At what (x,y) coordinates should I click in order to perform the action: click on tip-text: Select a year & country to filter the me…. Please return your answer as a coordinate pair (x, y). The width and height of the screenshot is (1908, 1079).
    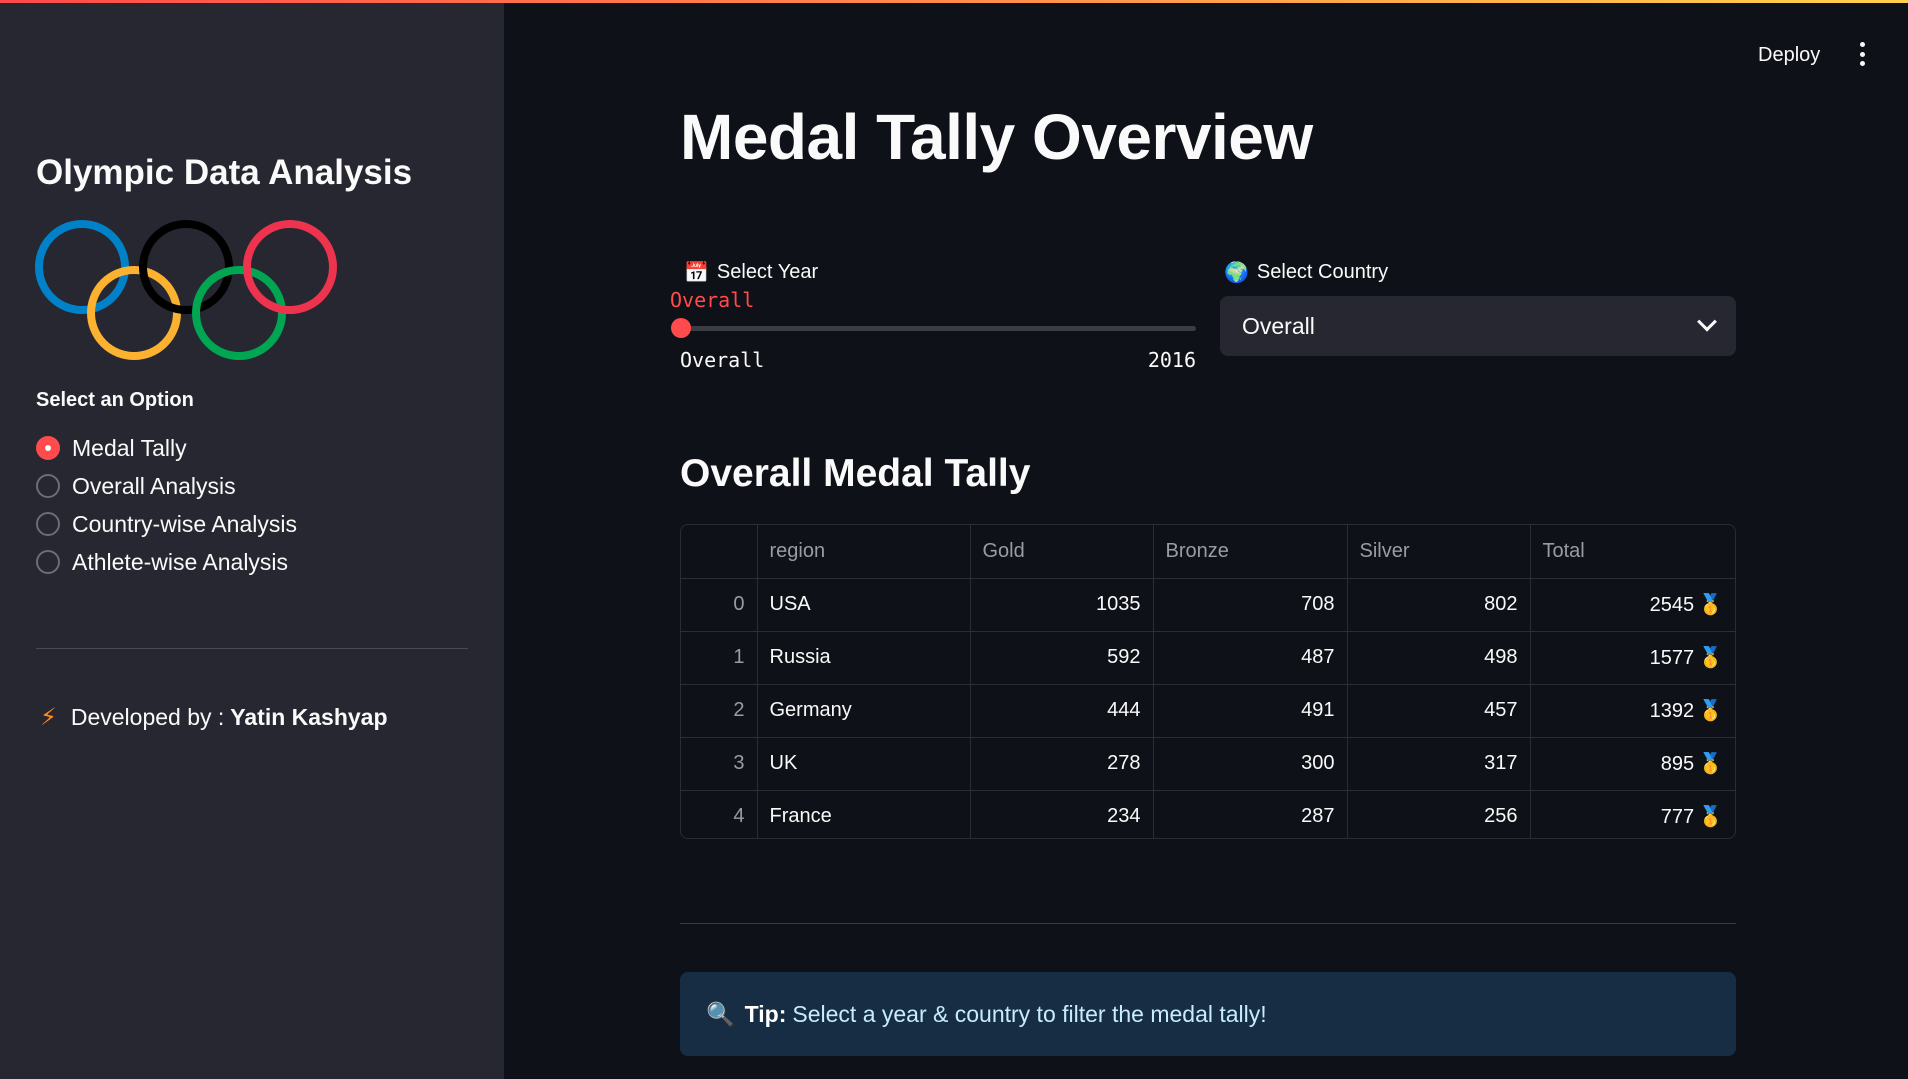
    Looking at the image, I should click on (1029, 1013).